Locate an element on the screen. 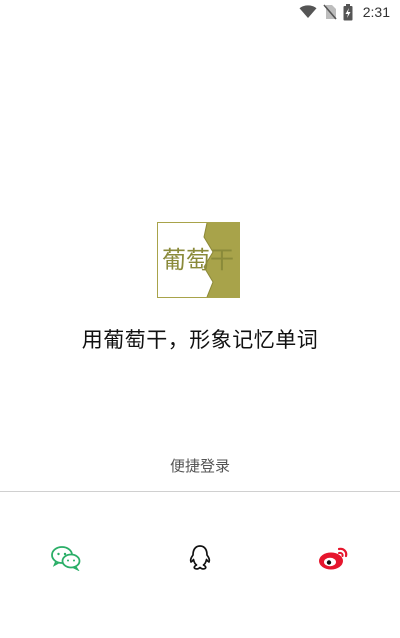 This screenshot has height=638, width=400. status-bar: 2:31 is located at coordinates (200, 12).